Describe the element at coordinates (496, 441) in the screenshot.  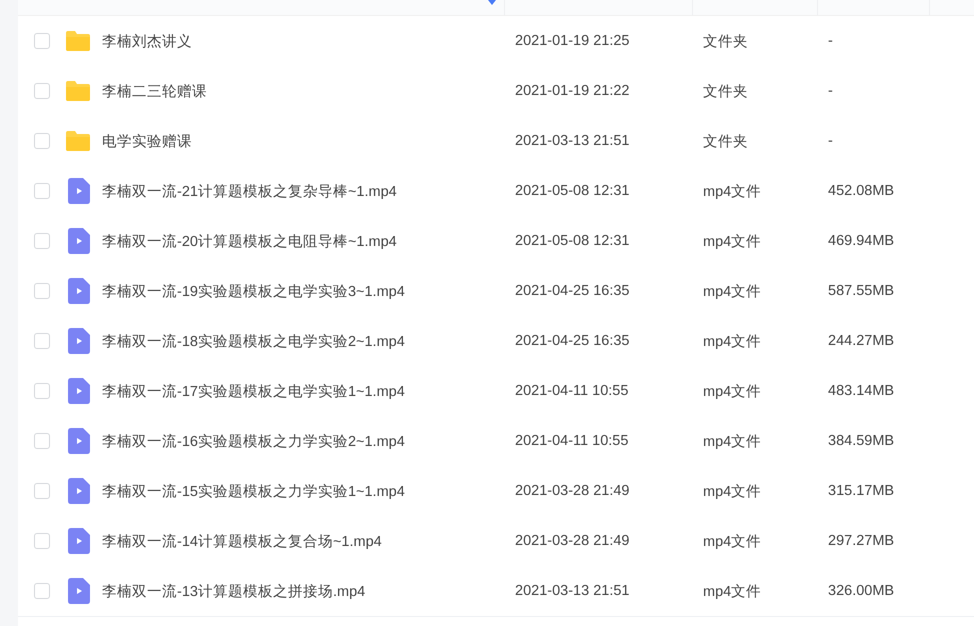
I see `file-row: 李楠双一流-16实验题模板之力学实验2~1.mp4 2021-04-11 10:55 mp4文件 384.59MB` at that location.